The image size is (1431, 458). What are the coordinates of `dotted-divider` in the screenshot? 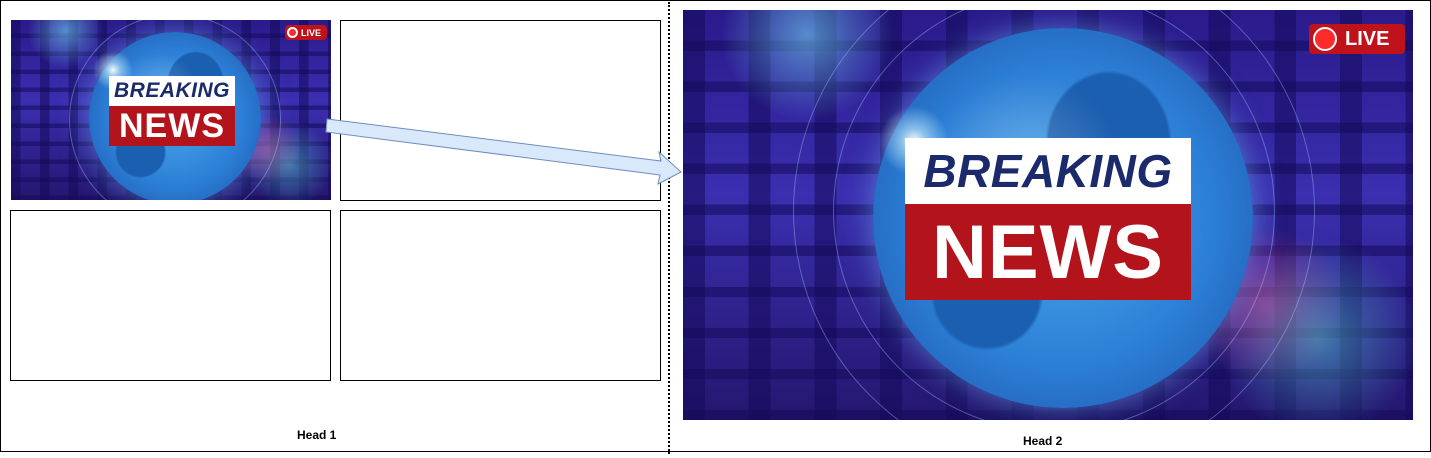 It's located at (669, 228).